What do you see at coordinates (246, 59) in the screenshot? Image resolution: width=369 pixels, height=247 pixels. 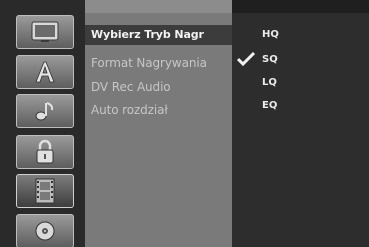 I see `checkmark-icon` at bounding box center [246, 59].